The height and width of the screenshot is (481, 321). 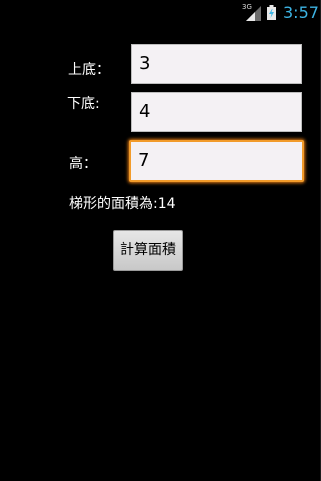 What do you see at coordinates (160, 12) in the screenshot?
I see `status-bar: 3G 3:57` at bounding box center [160, 12].